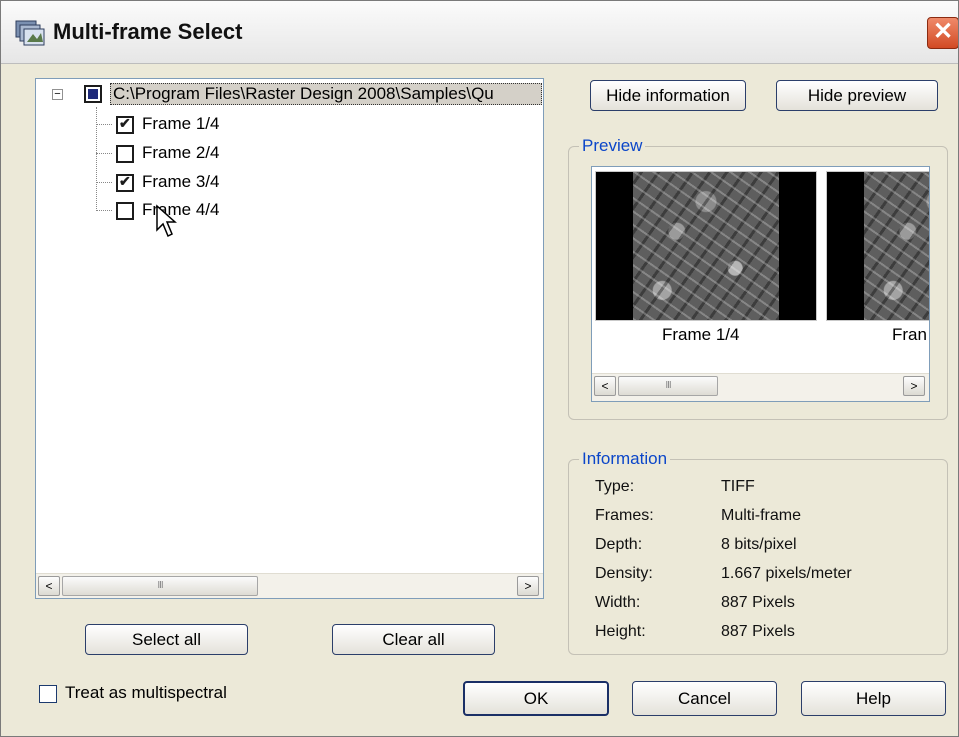  Describe the element at coordinates (701, 334) in the screenshot. I see `thumbnail-label: Frame 1/4` at that location.